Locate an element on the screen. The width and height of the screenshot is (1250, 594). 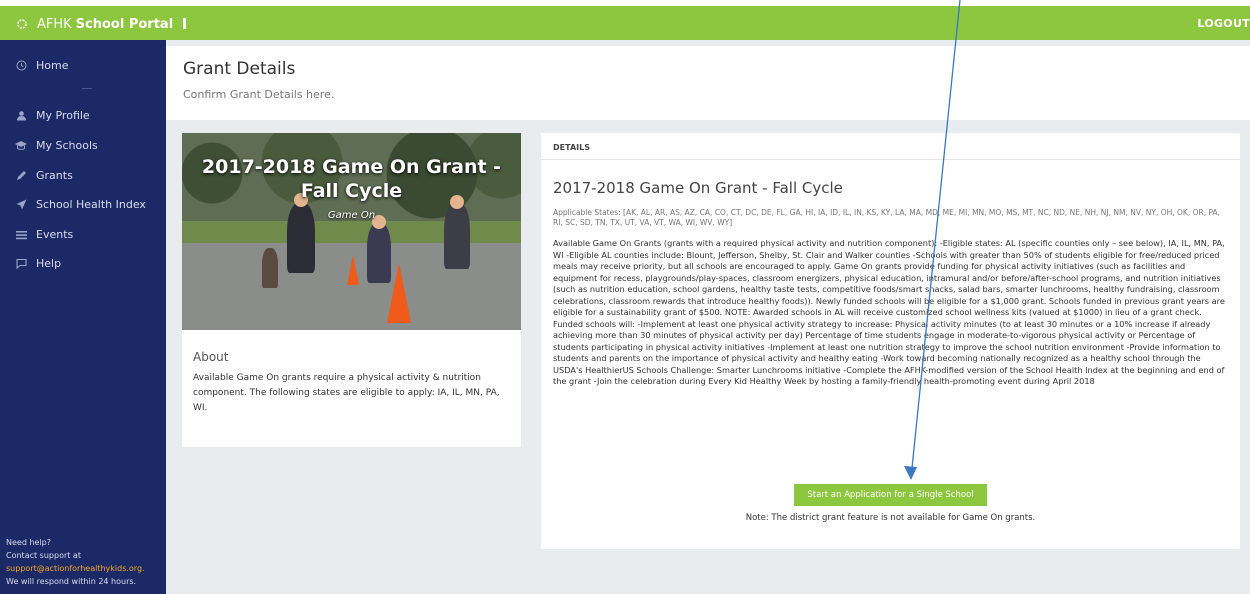
sidebar-item-help: Help is located at coordinates (38, 263).